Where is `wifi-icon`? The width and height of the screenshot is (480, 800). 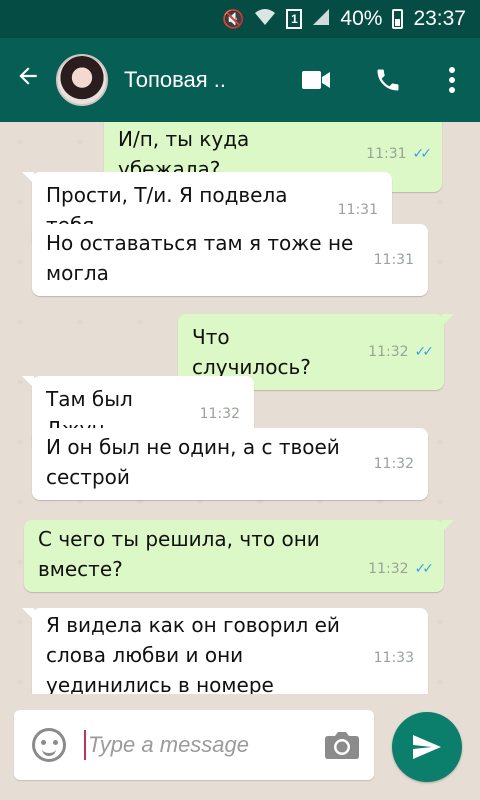 wifi-icon is located at coordinates (265, 19).